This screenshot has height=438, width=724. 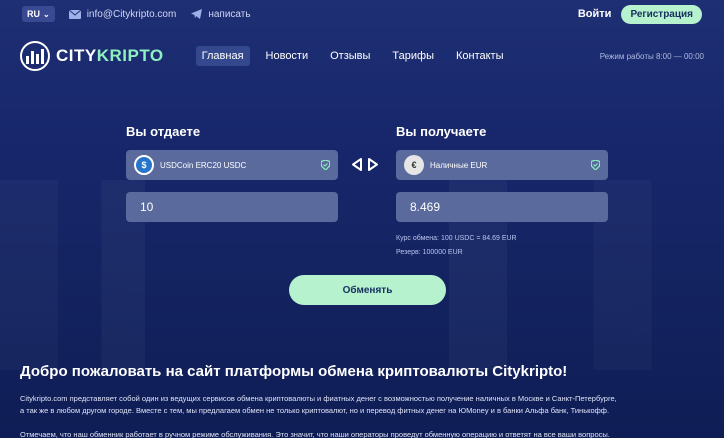 I want to click on nav-item-home: Главная, so click(x=222, y=56).